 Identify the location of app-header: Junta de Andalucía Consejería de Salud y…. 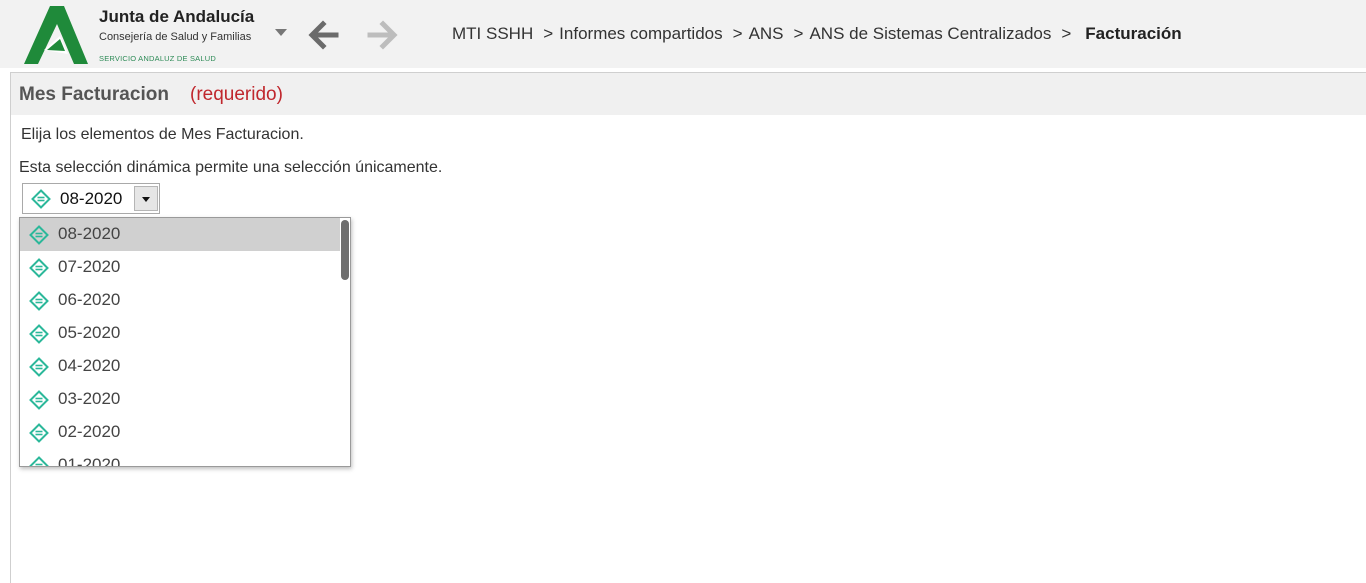
(683, 34).